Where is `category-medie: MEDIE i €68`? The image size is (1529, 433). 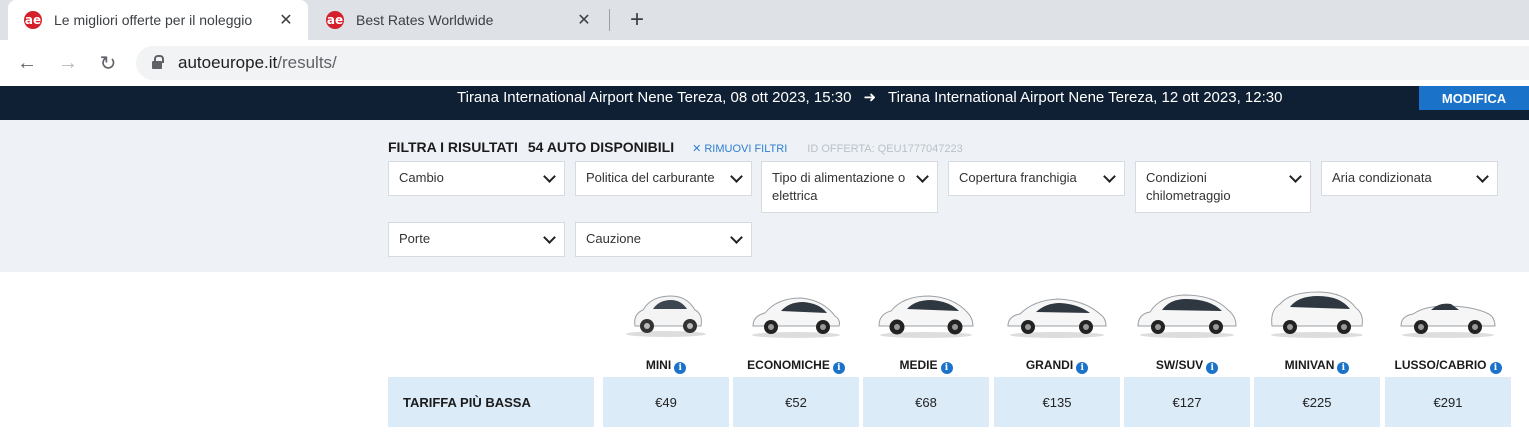 category-medie: MEDIE i €68 is located at coordinates (926, 352).